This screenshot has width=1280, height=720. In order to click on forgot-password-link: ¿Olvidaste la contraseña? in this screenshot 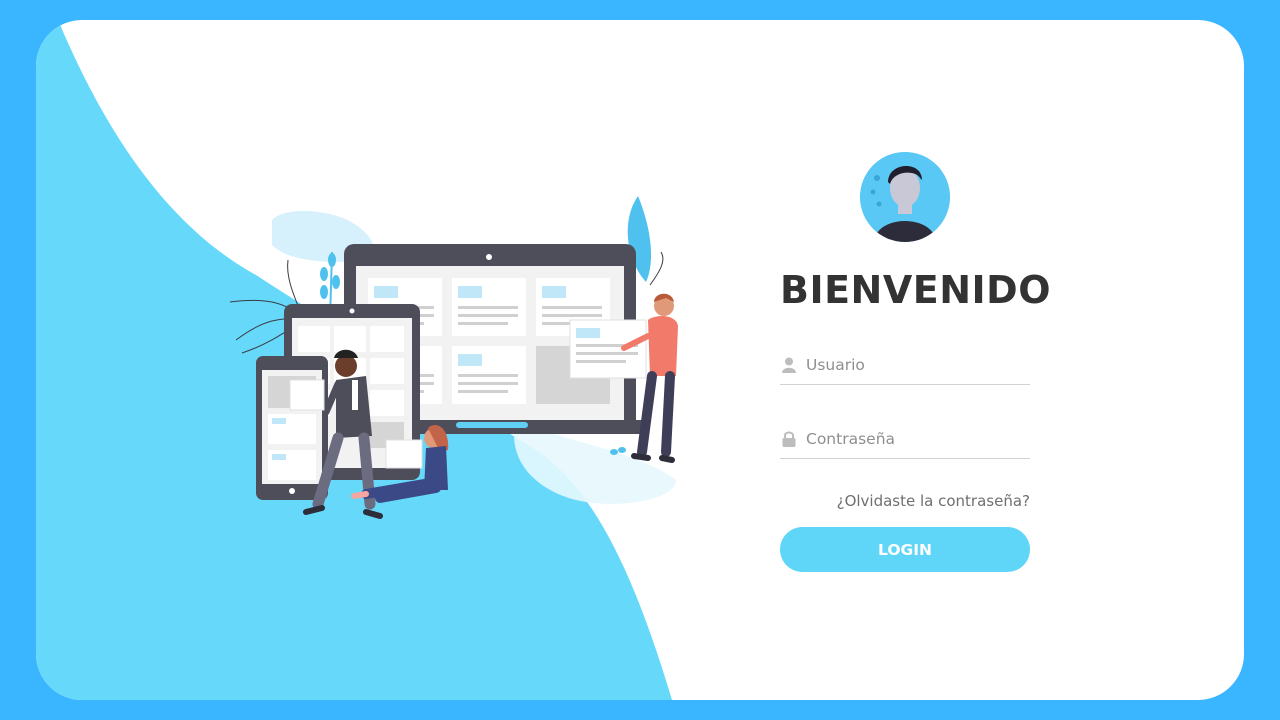, I will do `click(933, 501)`.